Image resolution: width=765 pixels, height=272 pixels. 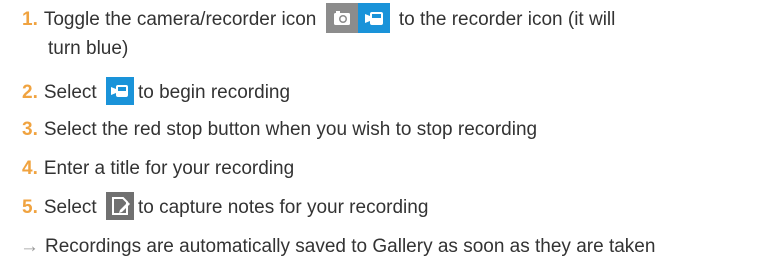 I want to click on camera-icon, so click(x=341, y=18).